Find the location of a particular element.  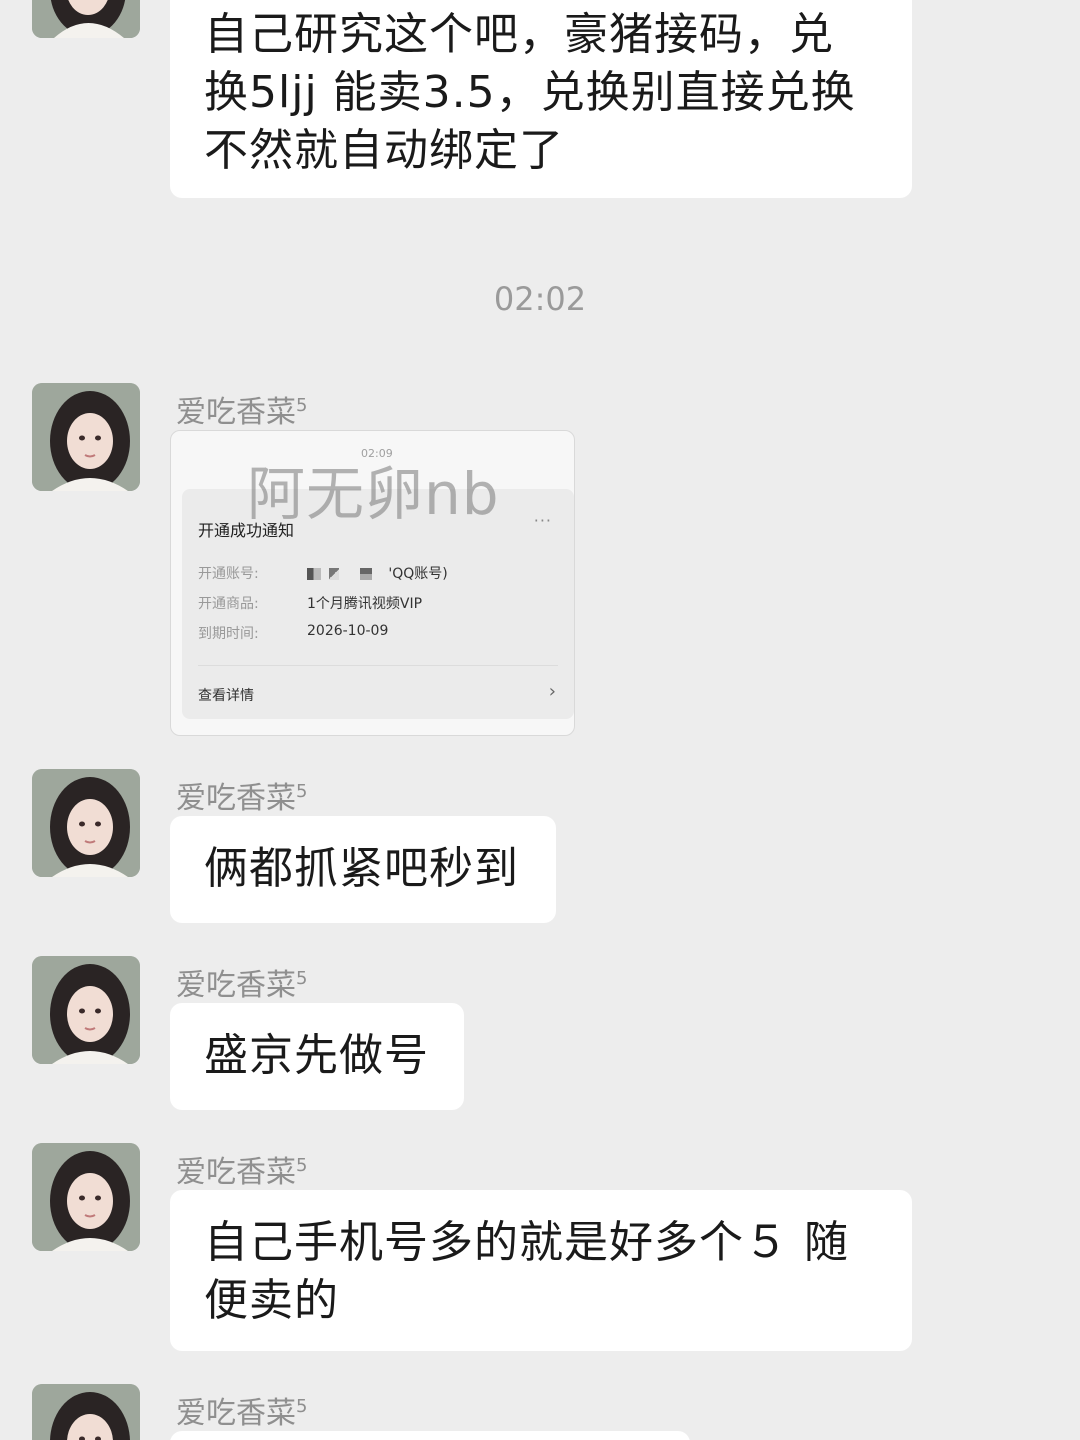

account-value: 'QQ账号) is located at coordinates (377, 573).